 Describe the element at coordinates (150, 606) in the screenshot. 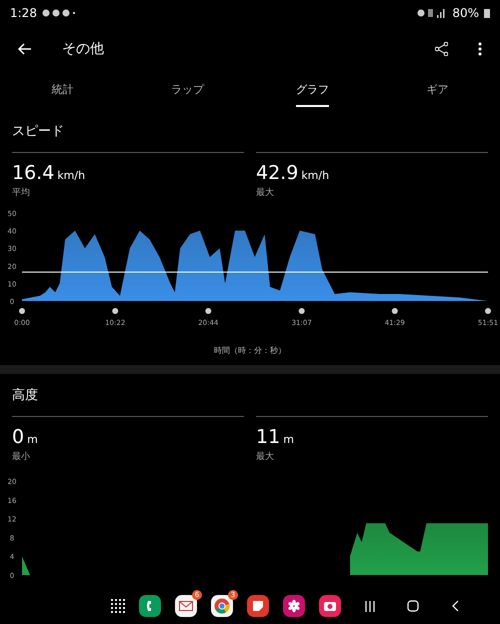

I see `phone-icon` at that location.